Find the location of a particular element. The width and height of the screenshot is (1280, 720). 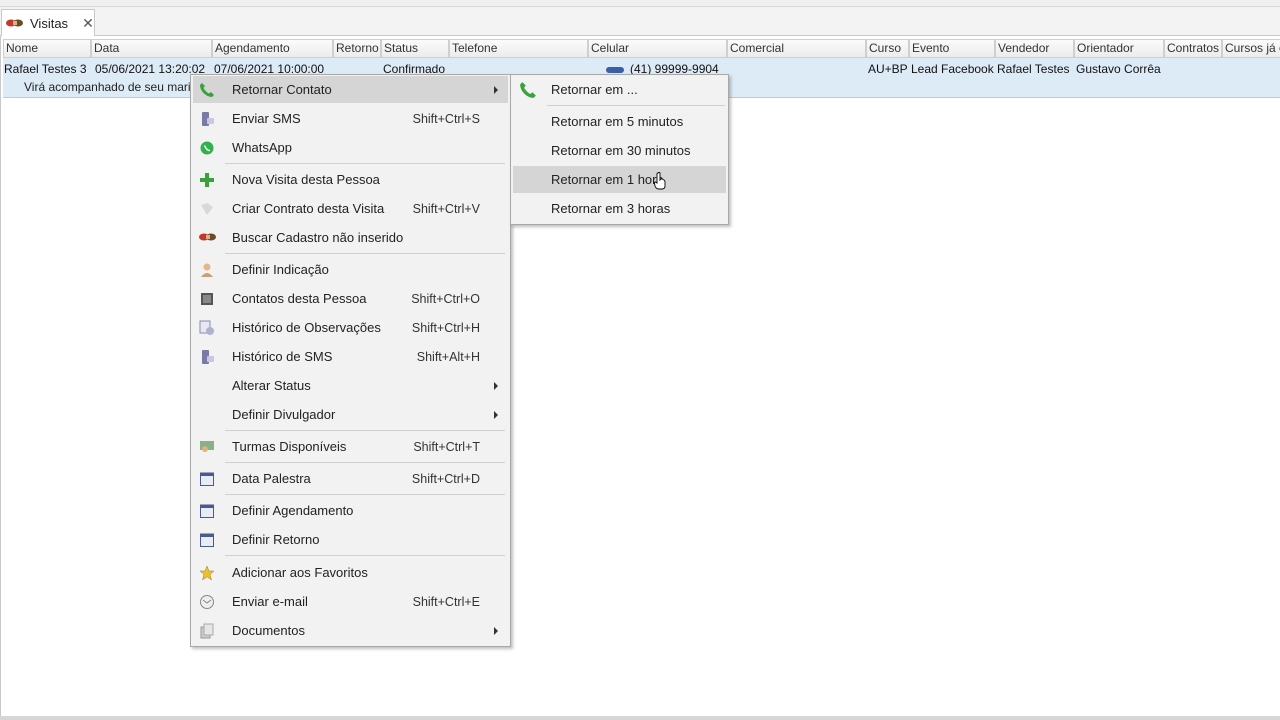

tab-bar: Visitas ✕ is located at coordinates (640, 21).